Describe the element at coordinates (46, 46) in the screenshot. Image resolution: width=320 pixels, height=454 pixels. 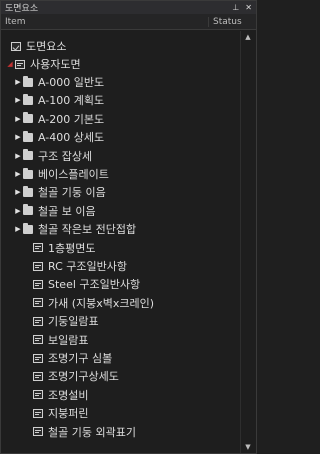
I see `tree-item-label: 도면요소` at that location.